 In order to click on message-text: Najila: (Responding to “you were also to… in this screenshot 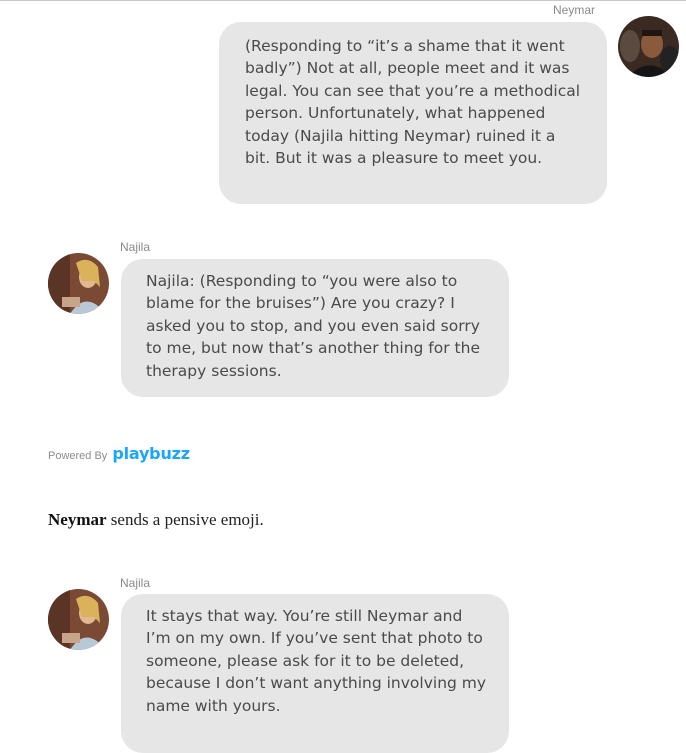, I will do `click(313, 326)`.